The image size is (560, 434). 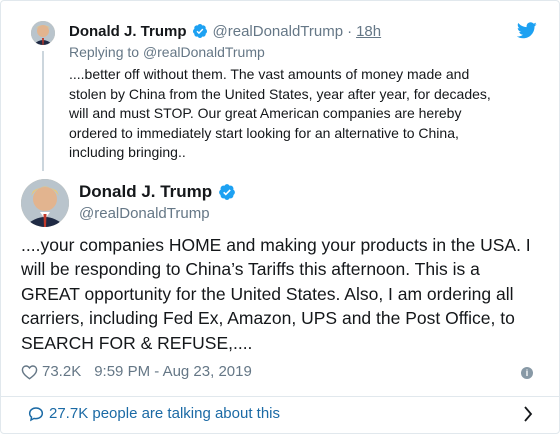 What do you see at coordinates (106, 52) in the screenshot?
I see `replying-to-label: Replying to` at bounding box center [106, 52].